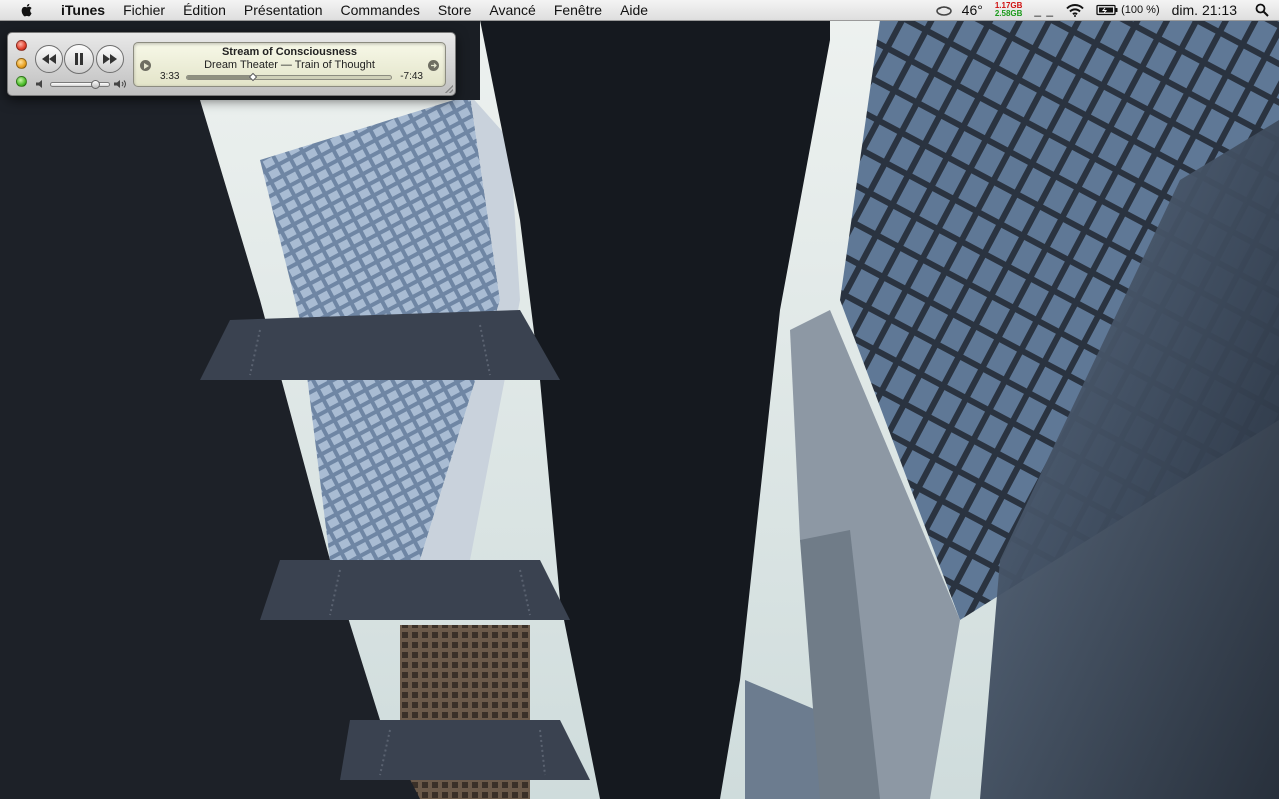 The height and width of the screenshot is (799, 1279). I want to click on fast-forward-icon, so click(110, 59).